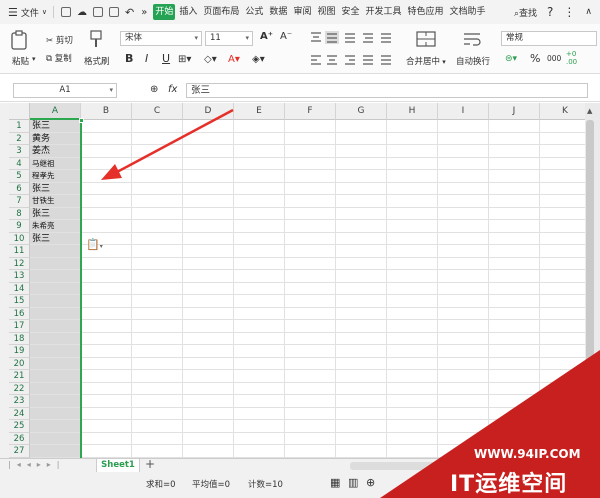 The width and height of the screenshot is (600, 498). What do you see at coordinates (490, 424) in the screenshot?
I see `watermark-banner` at bounding box center [490, 424].